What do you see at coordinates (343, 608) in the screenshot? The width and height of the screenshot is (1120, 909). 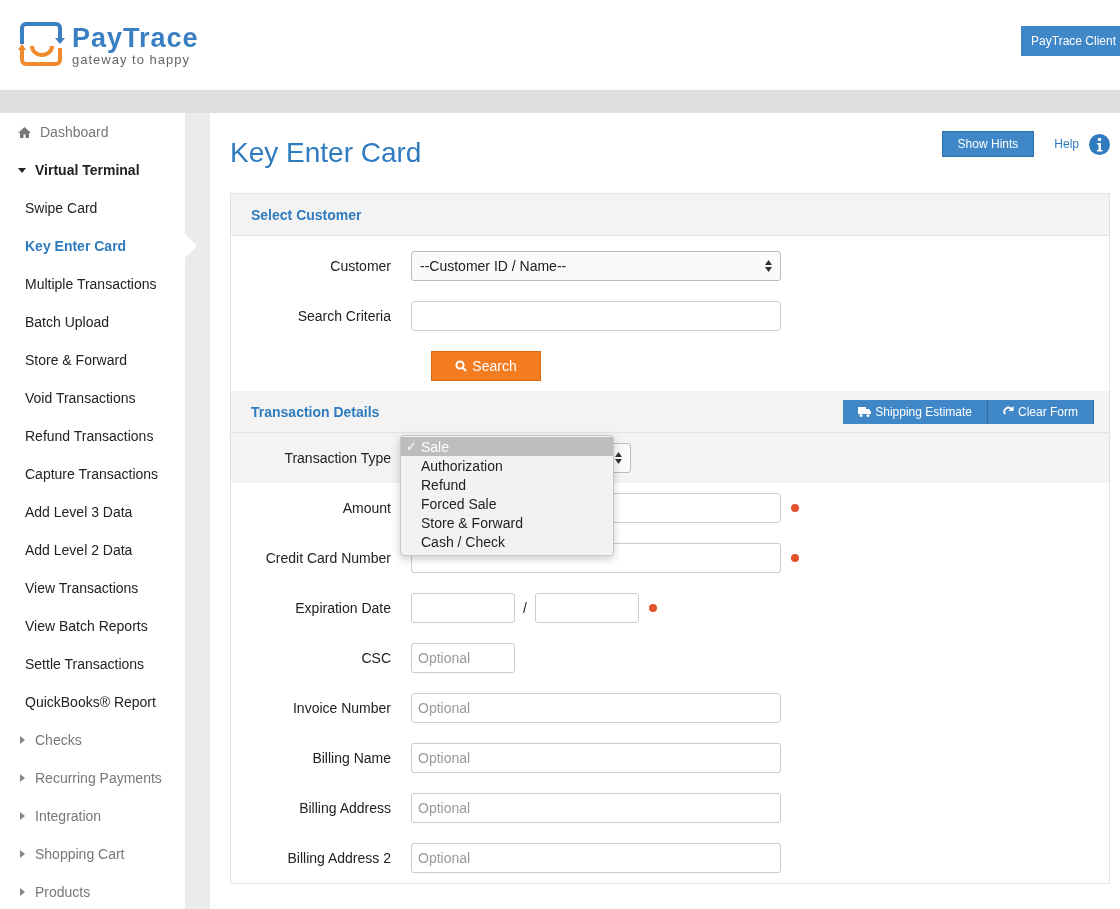 I see `field-label: Expiration Date` at bounding box center [343, 608].